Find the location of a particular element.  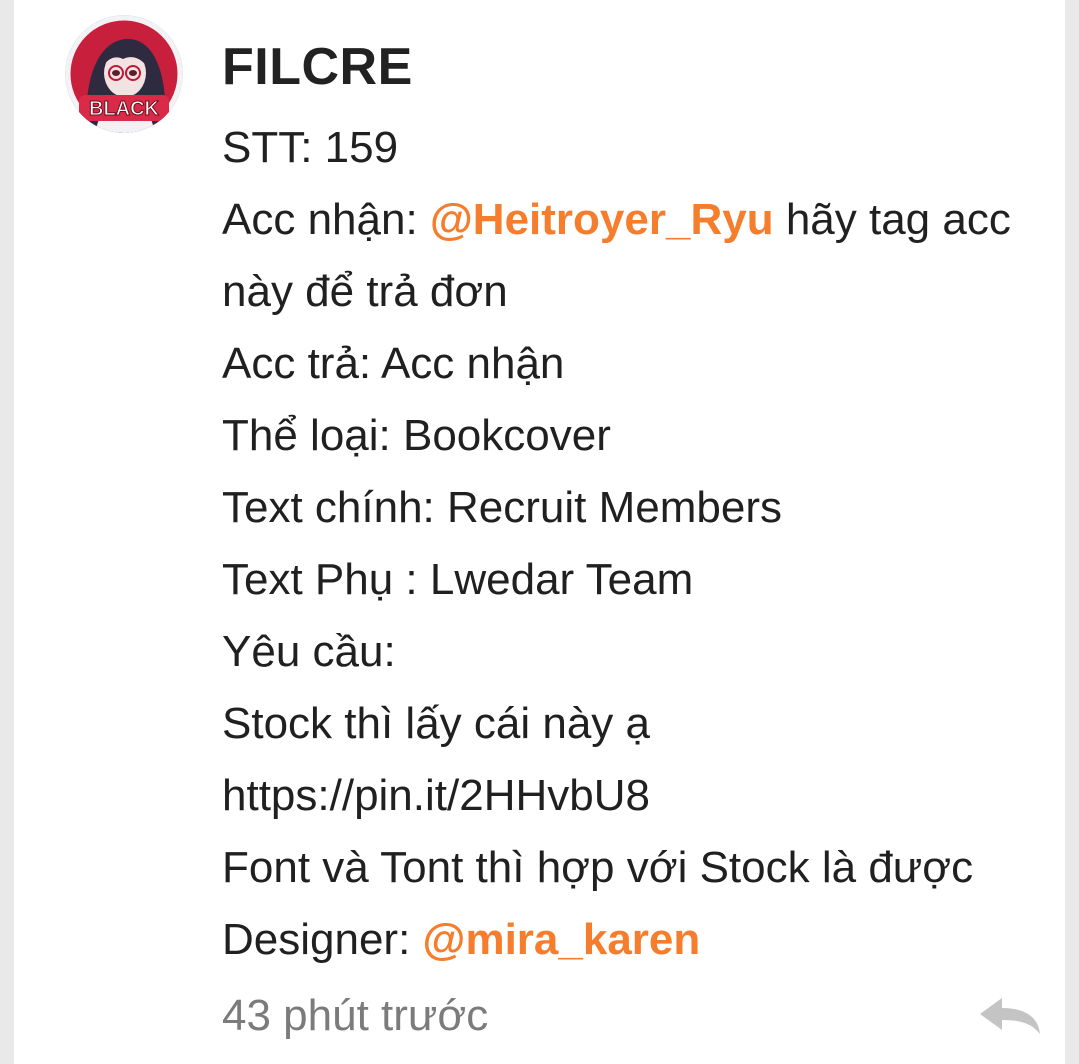

comment-line-text-chinh: Text chính: Recruit Members is located at coordinates (502, 507).